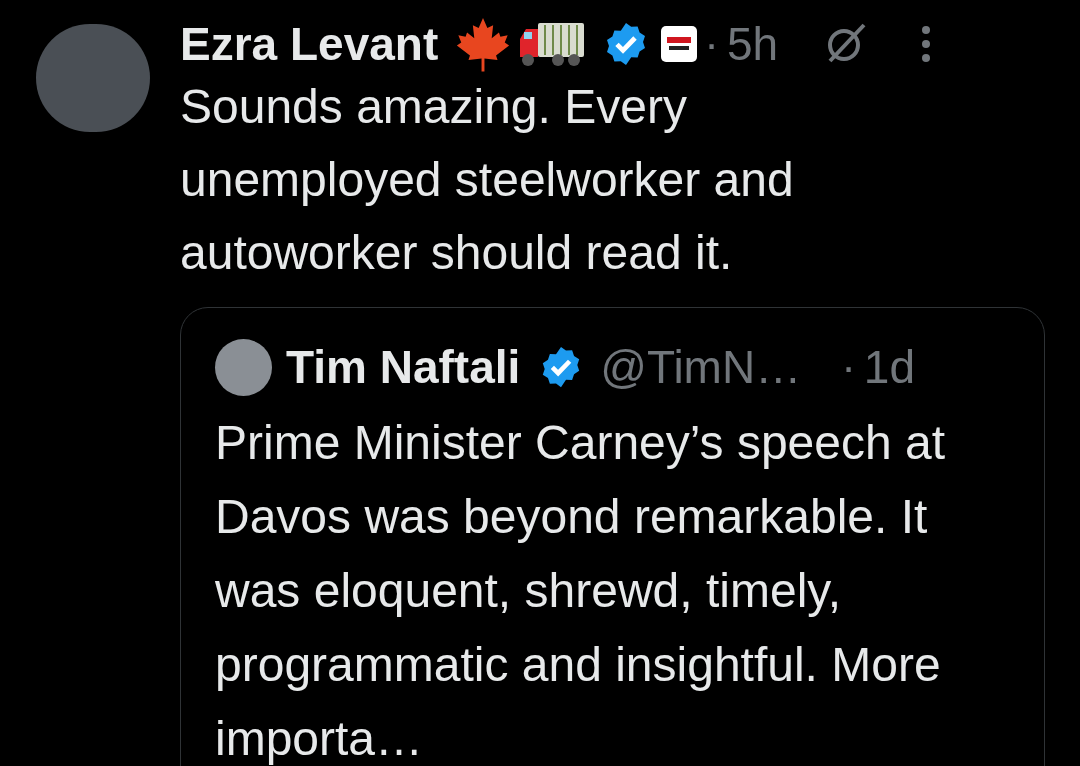 This screenshot has width=1080, height=766. I want to click on post-time: 5h, so click(752, 44).